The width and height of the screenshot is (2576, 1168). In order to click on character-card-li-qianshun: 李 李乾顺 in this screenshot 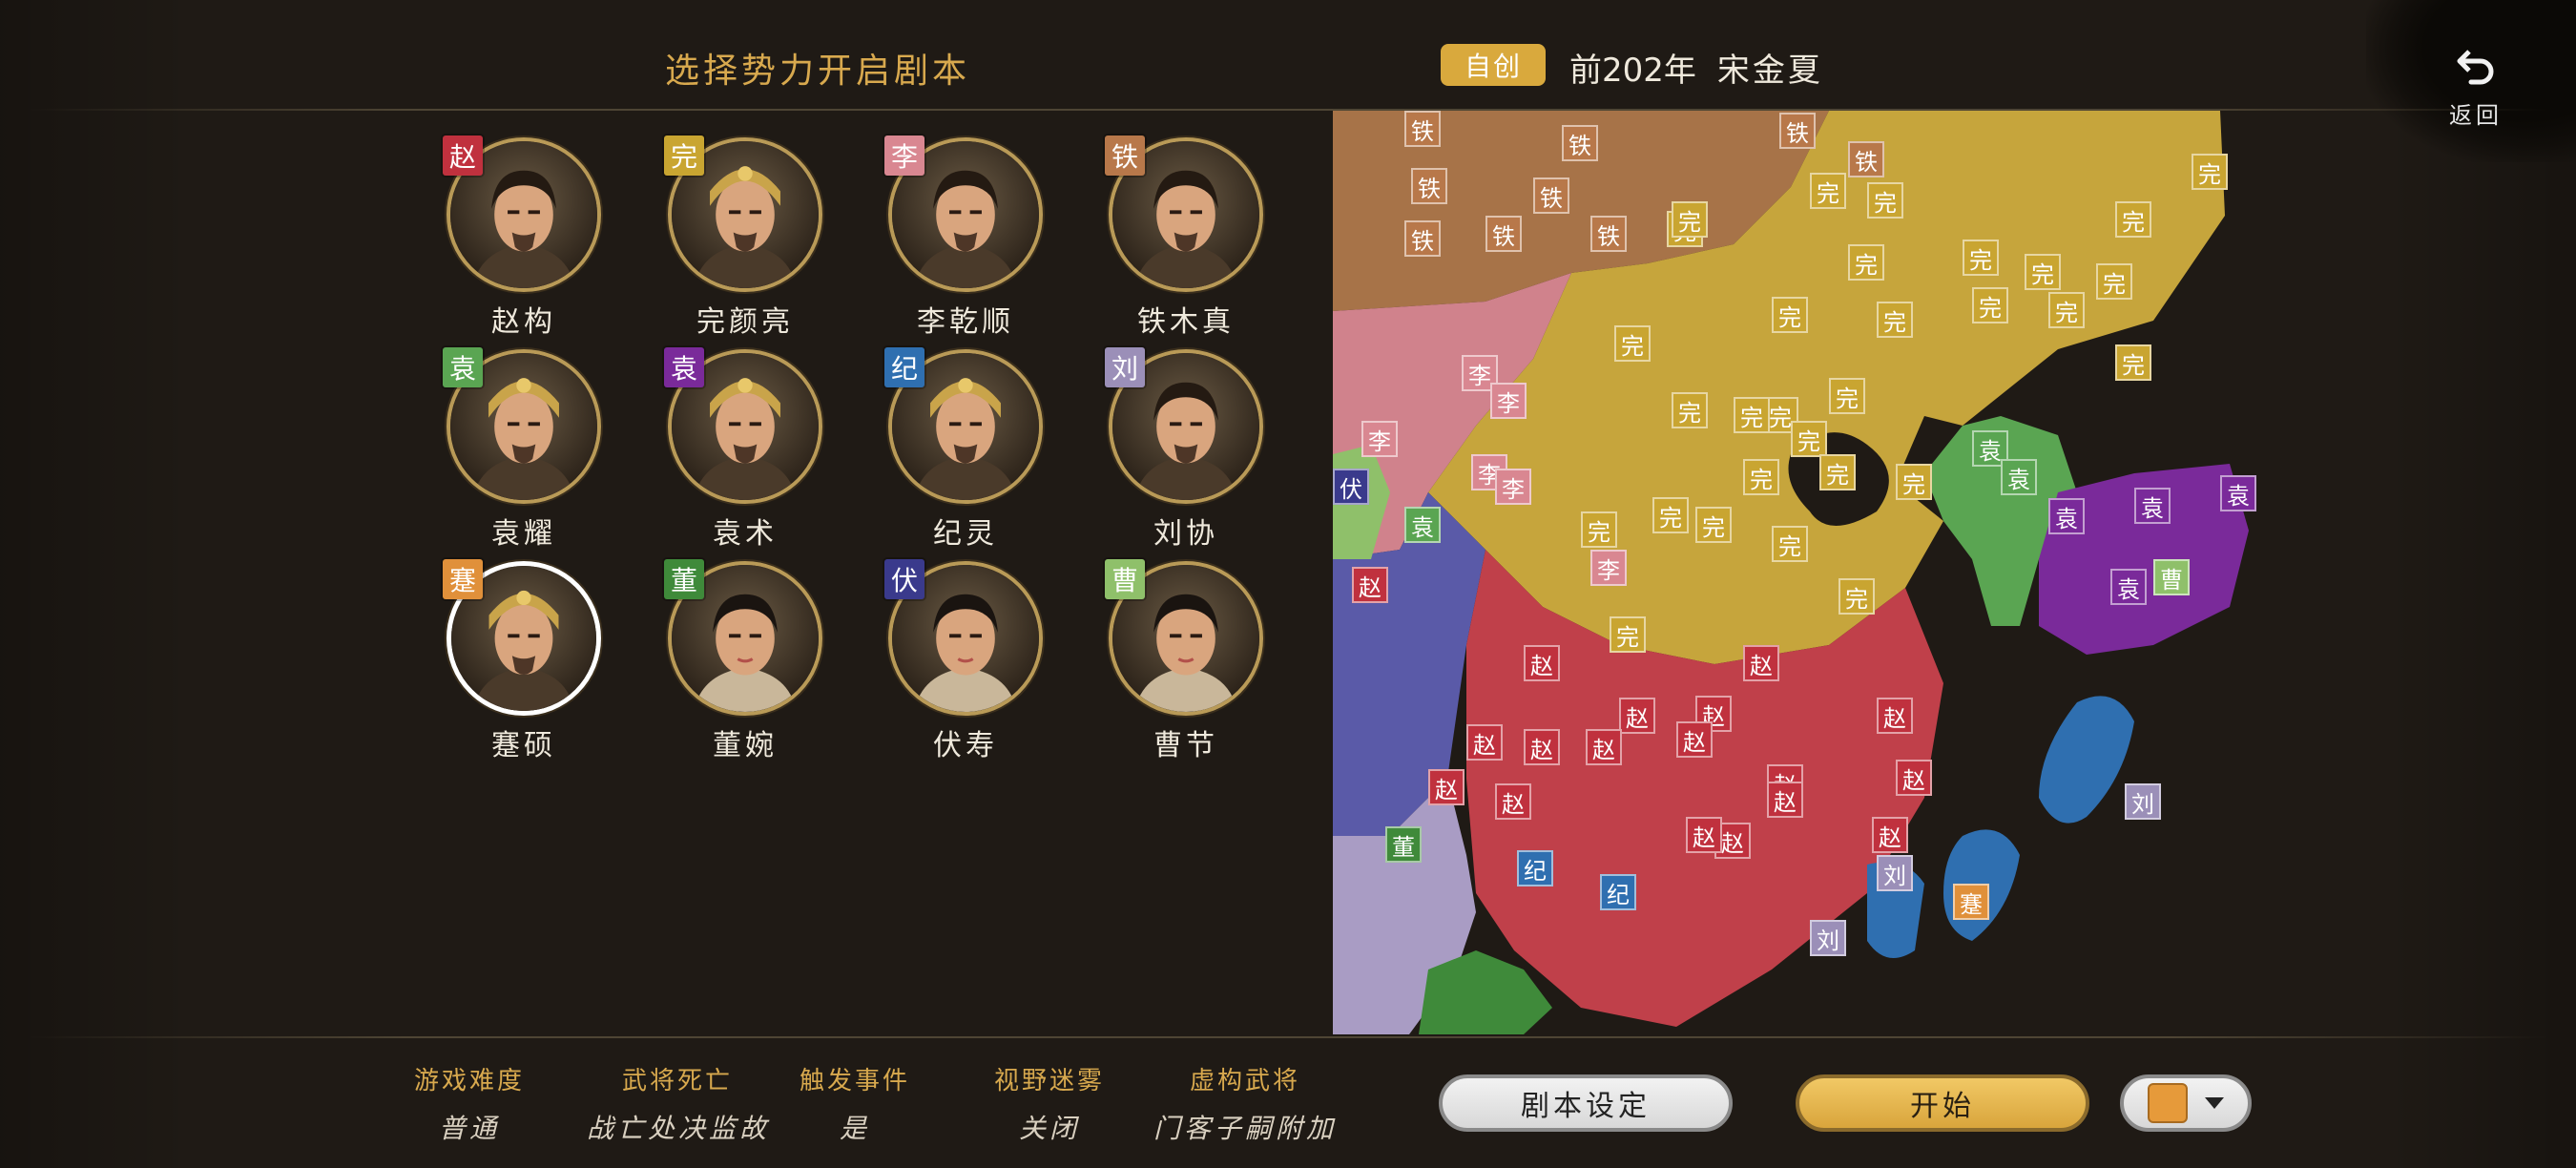, I will do `click(965, 241)`.